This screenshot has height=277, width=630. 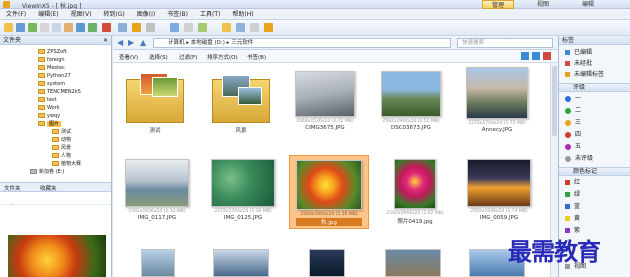 I want to click on ribbon-tab-view: 视图, so click(x=543, y=4).